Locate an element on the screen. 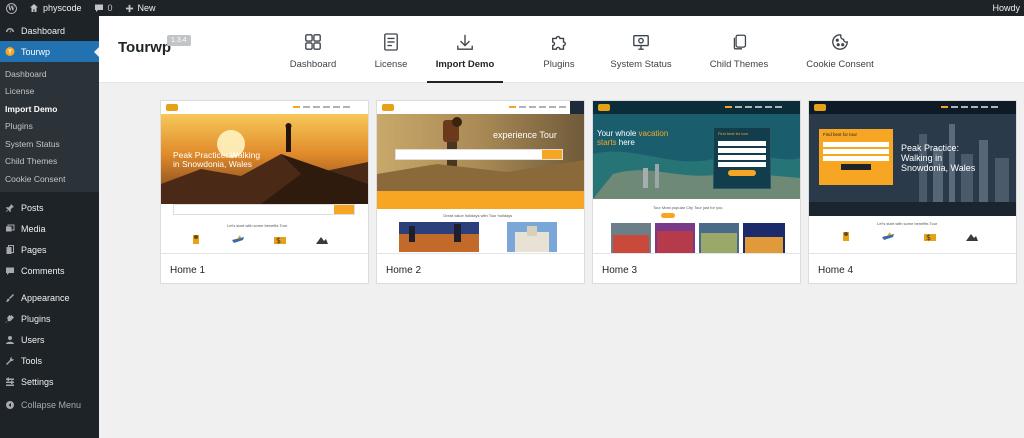 Image resolution: width=1024 pixels, height=438 pixels. city-photo is located at coordinates (439, 237).